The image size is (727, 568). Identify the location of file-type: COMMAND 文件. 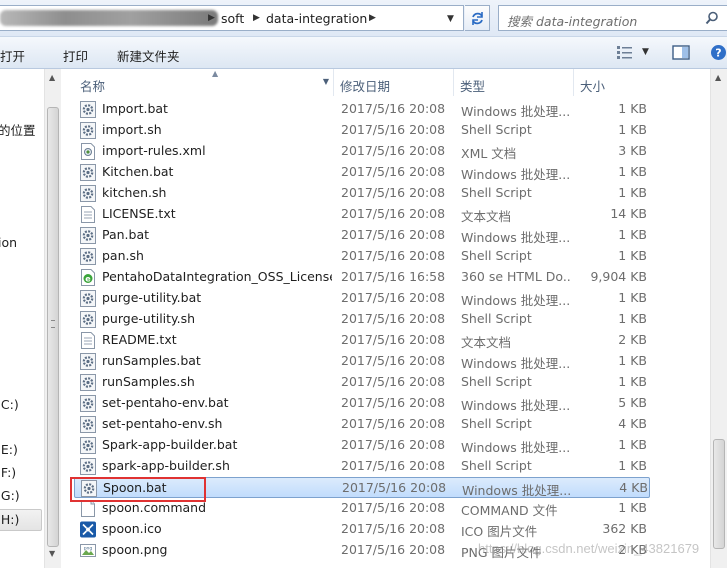
(509, 510).